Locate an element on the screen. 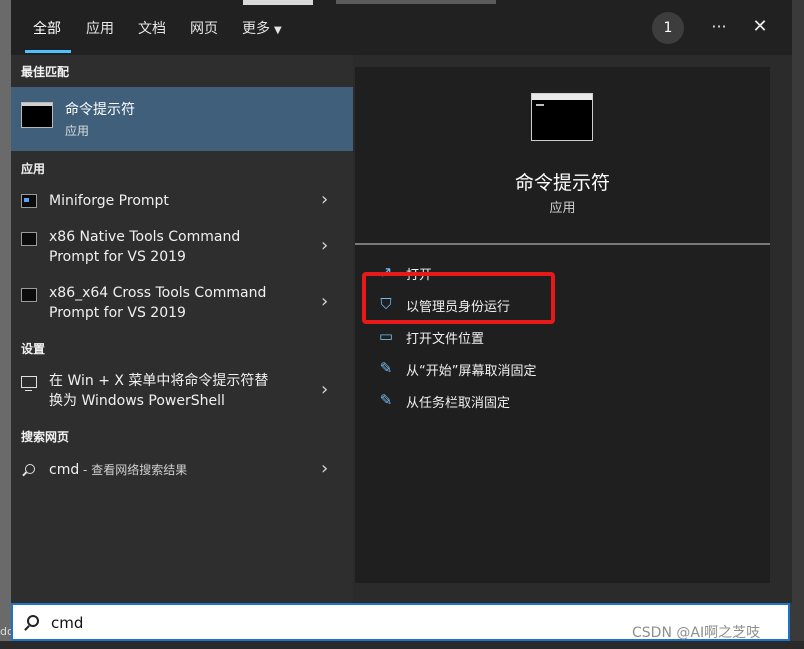 The width and height of the screenshot is (804, 649). list-item-label: 在 Win + X 菜单中将命令提示符替 is located at coordinates (159, 381).